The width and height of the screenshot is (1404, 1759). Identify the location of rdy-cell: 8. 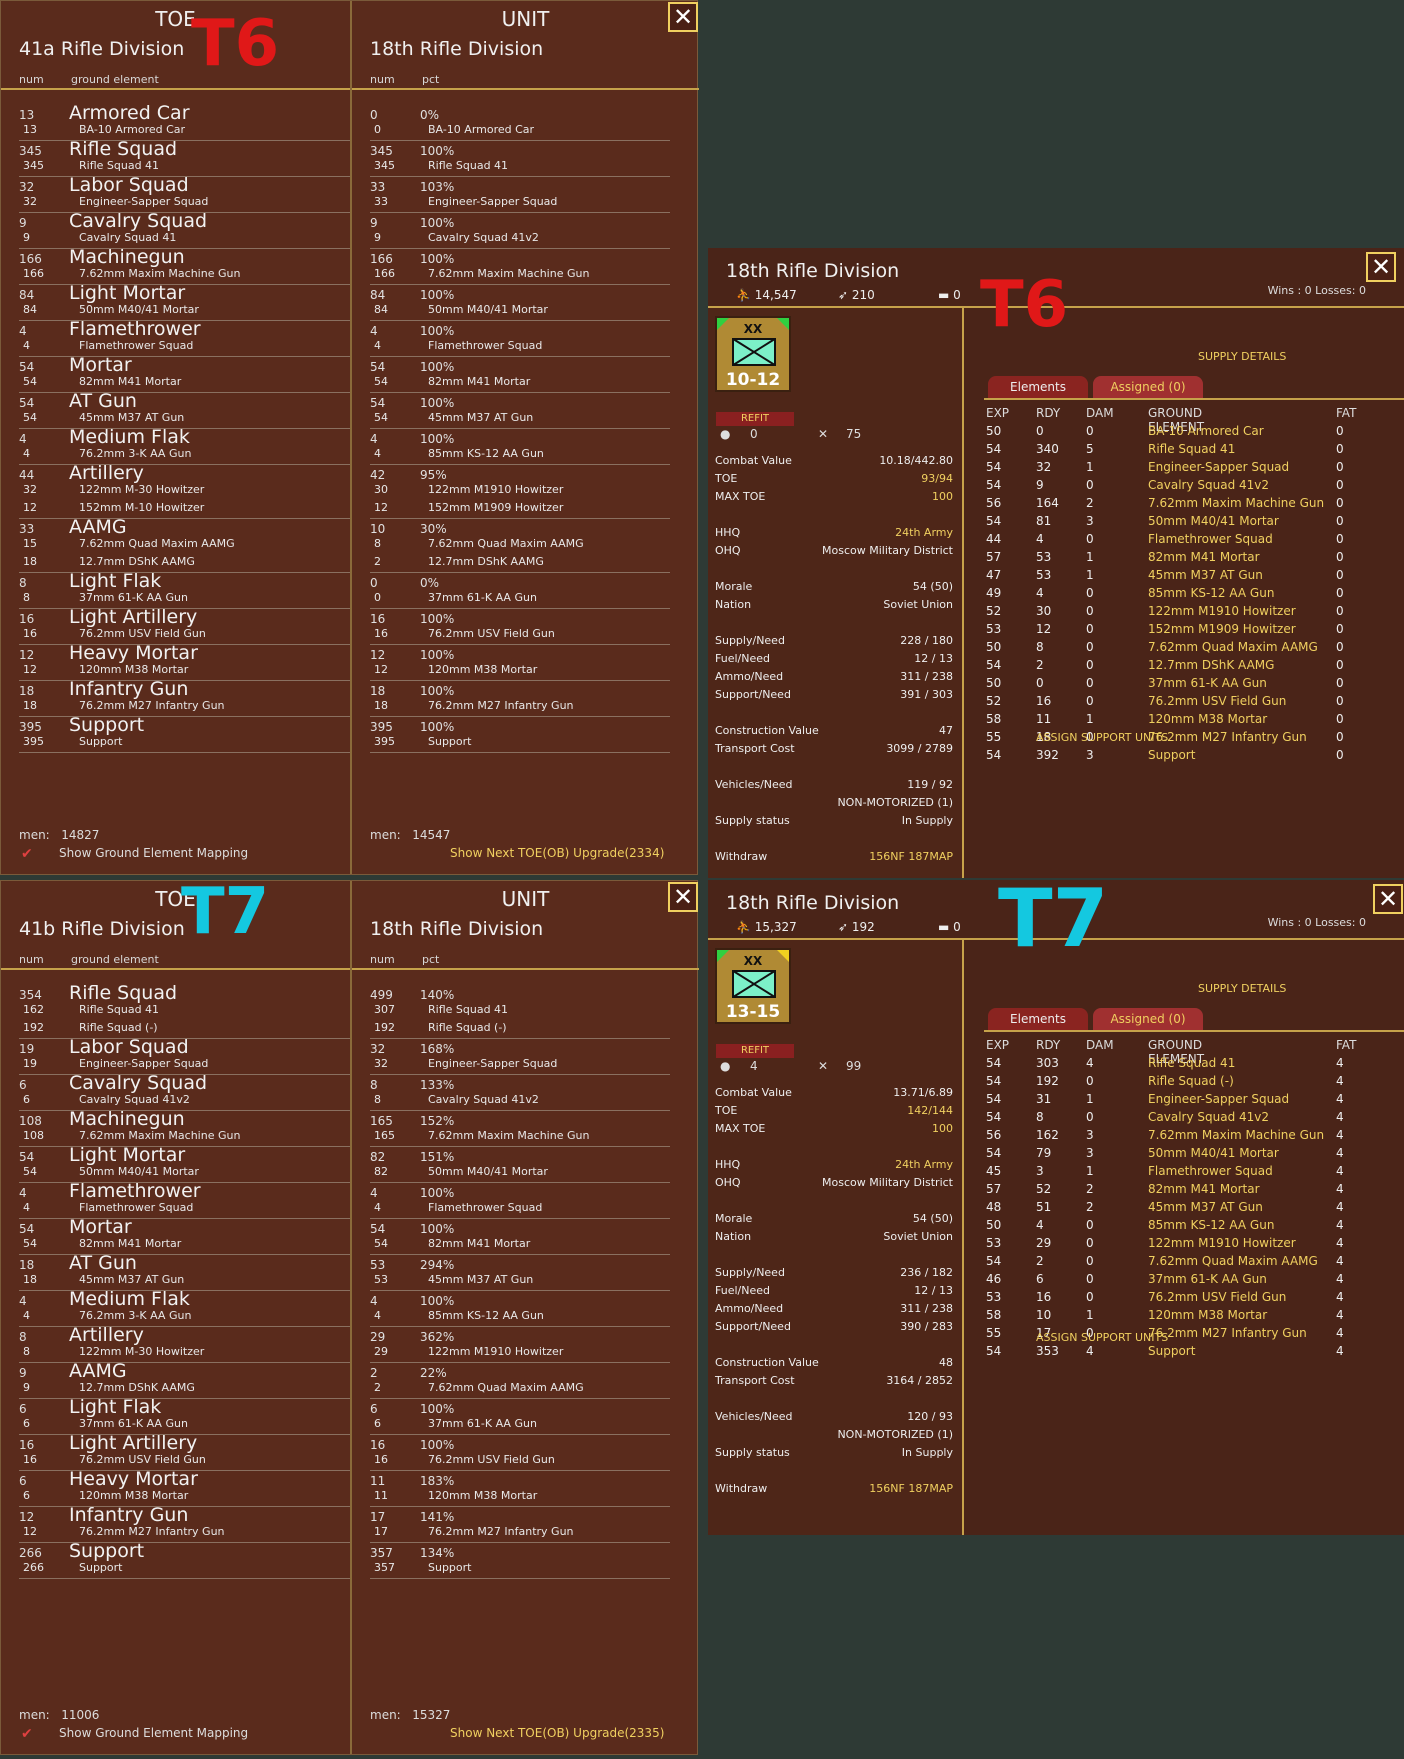
(1040, 1117).